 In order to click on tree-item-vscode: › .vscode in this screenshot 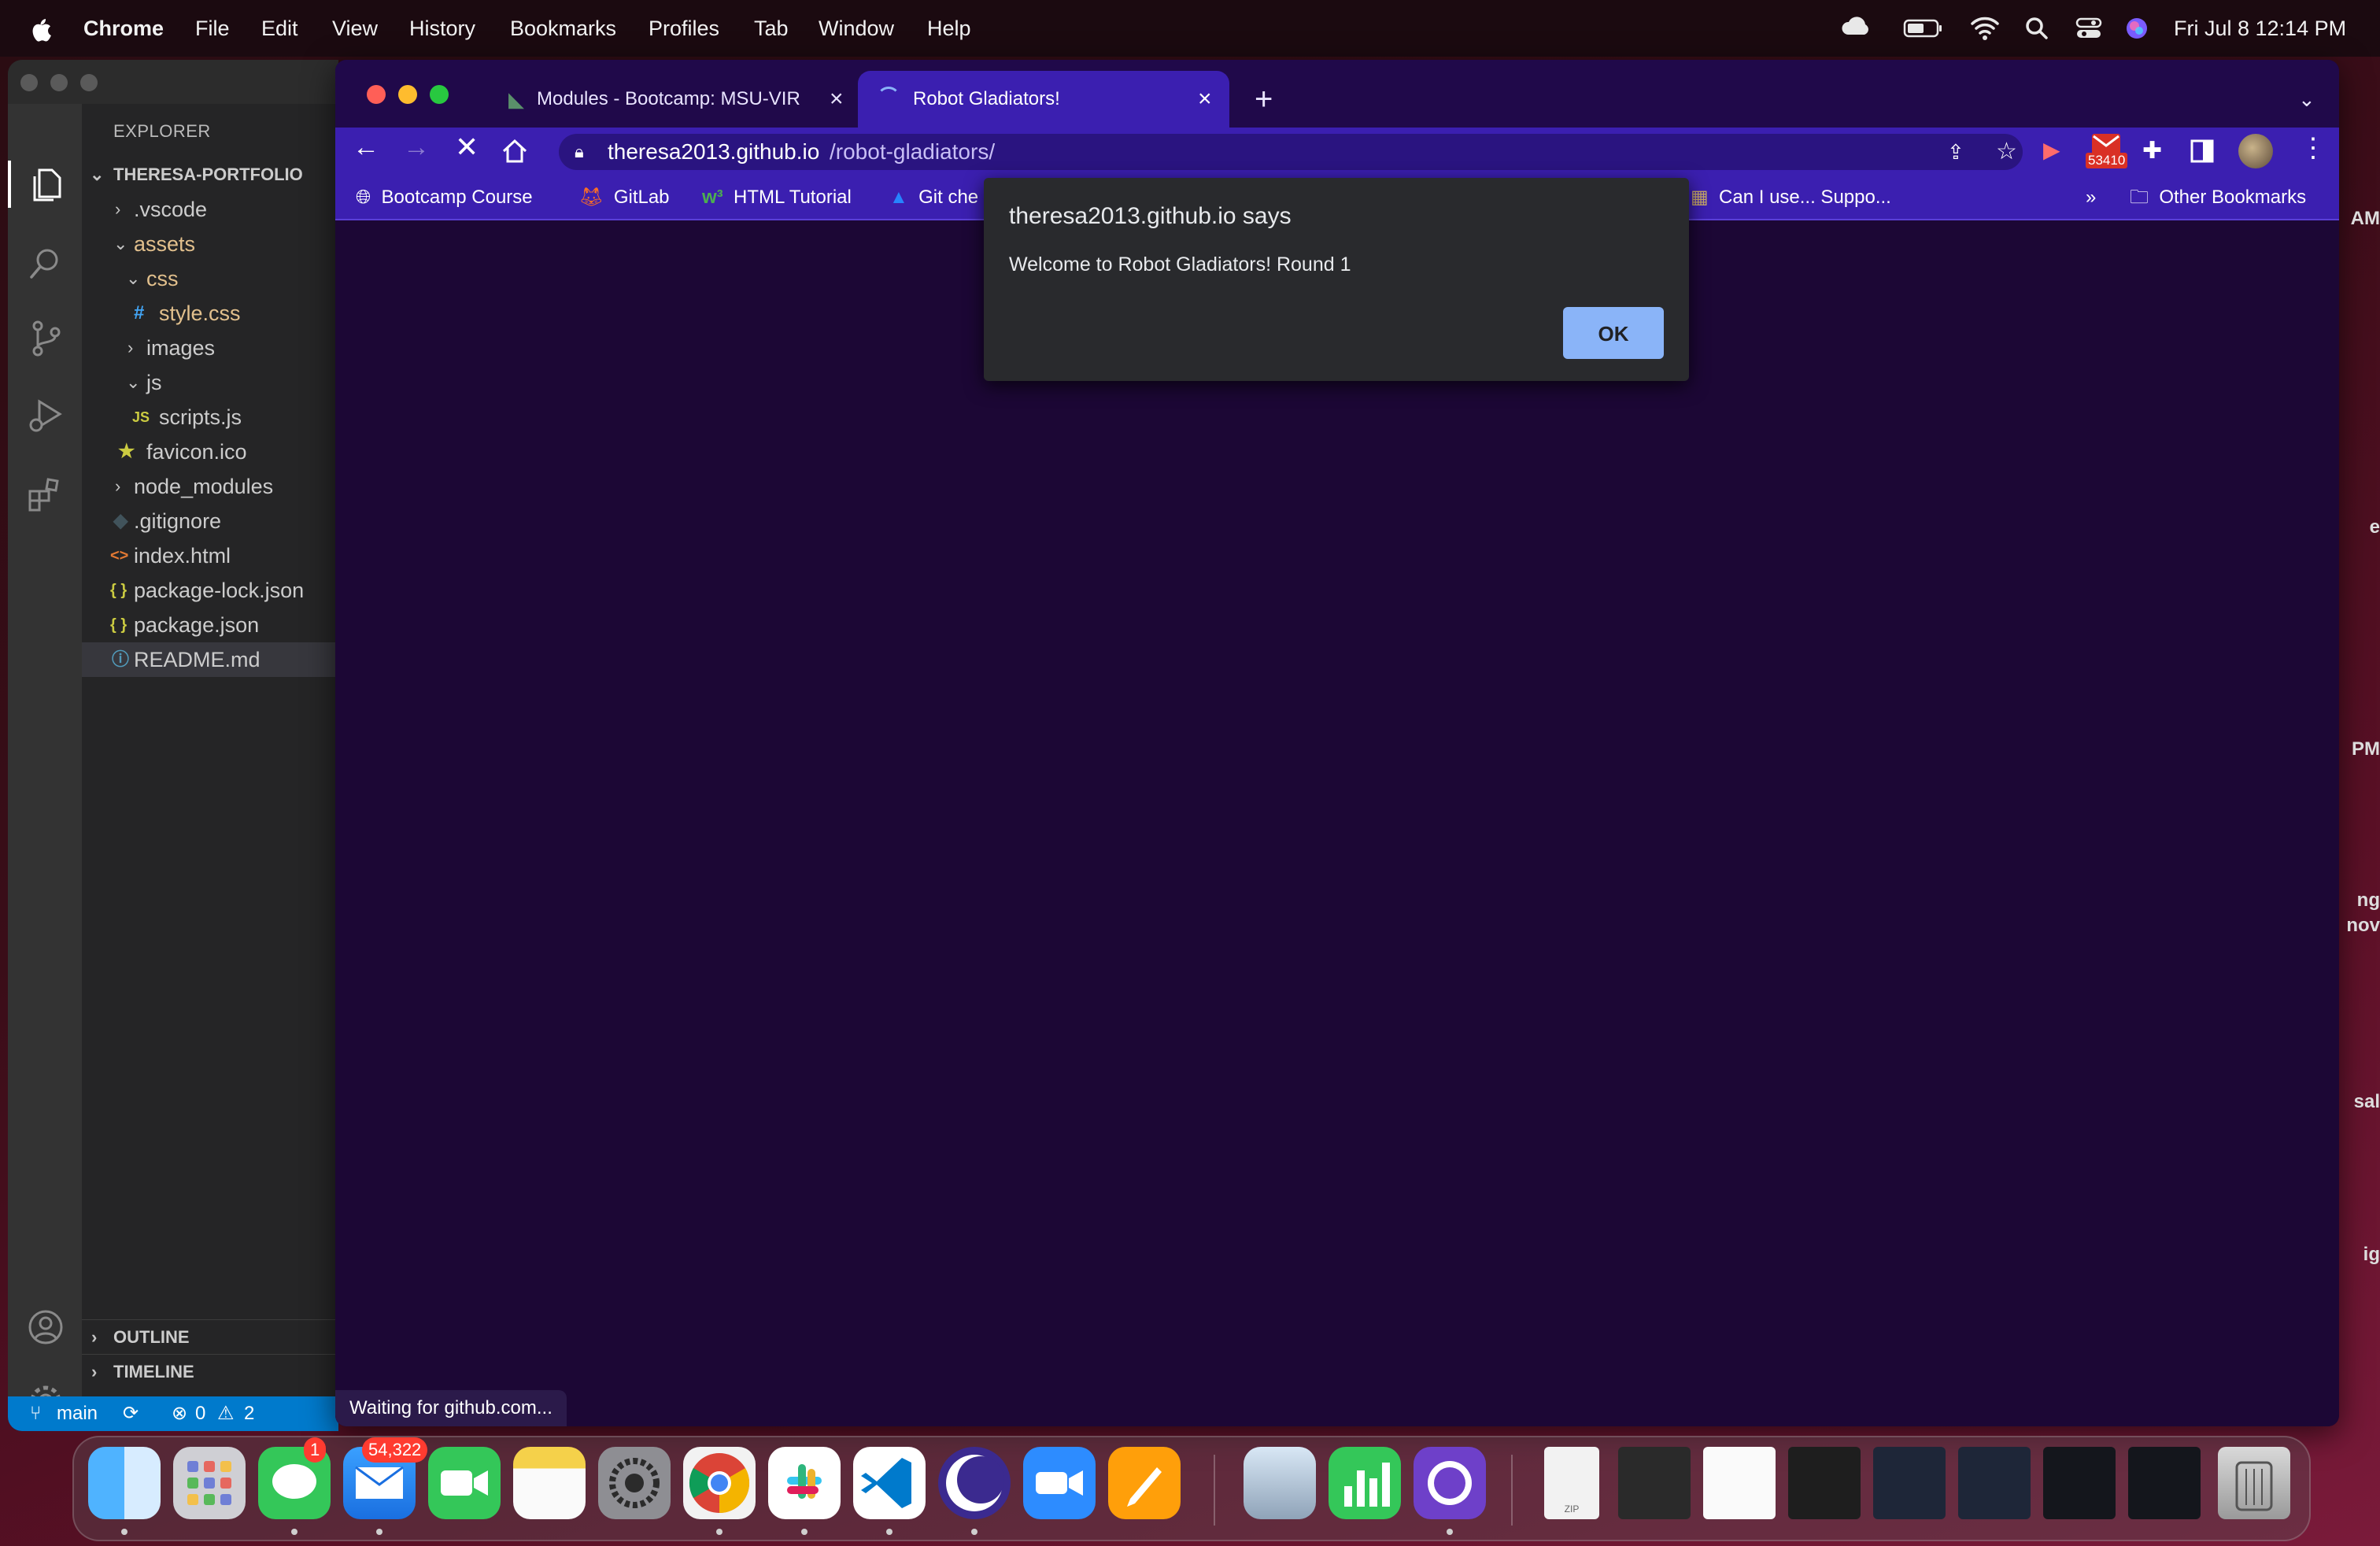, I will do `click(210, 209)`.